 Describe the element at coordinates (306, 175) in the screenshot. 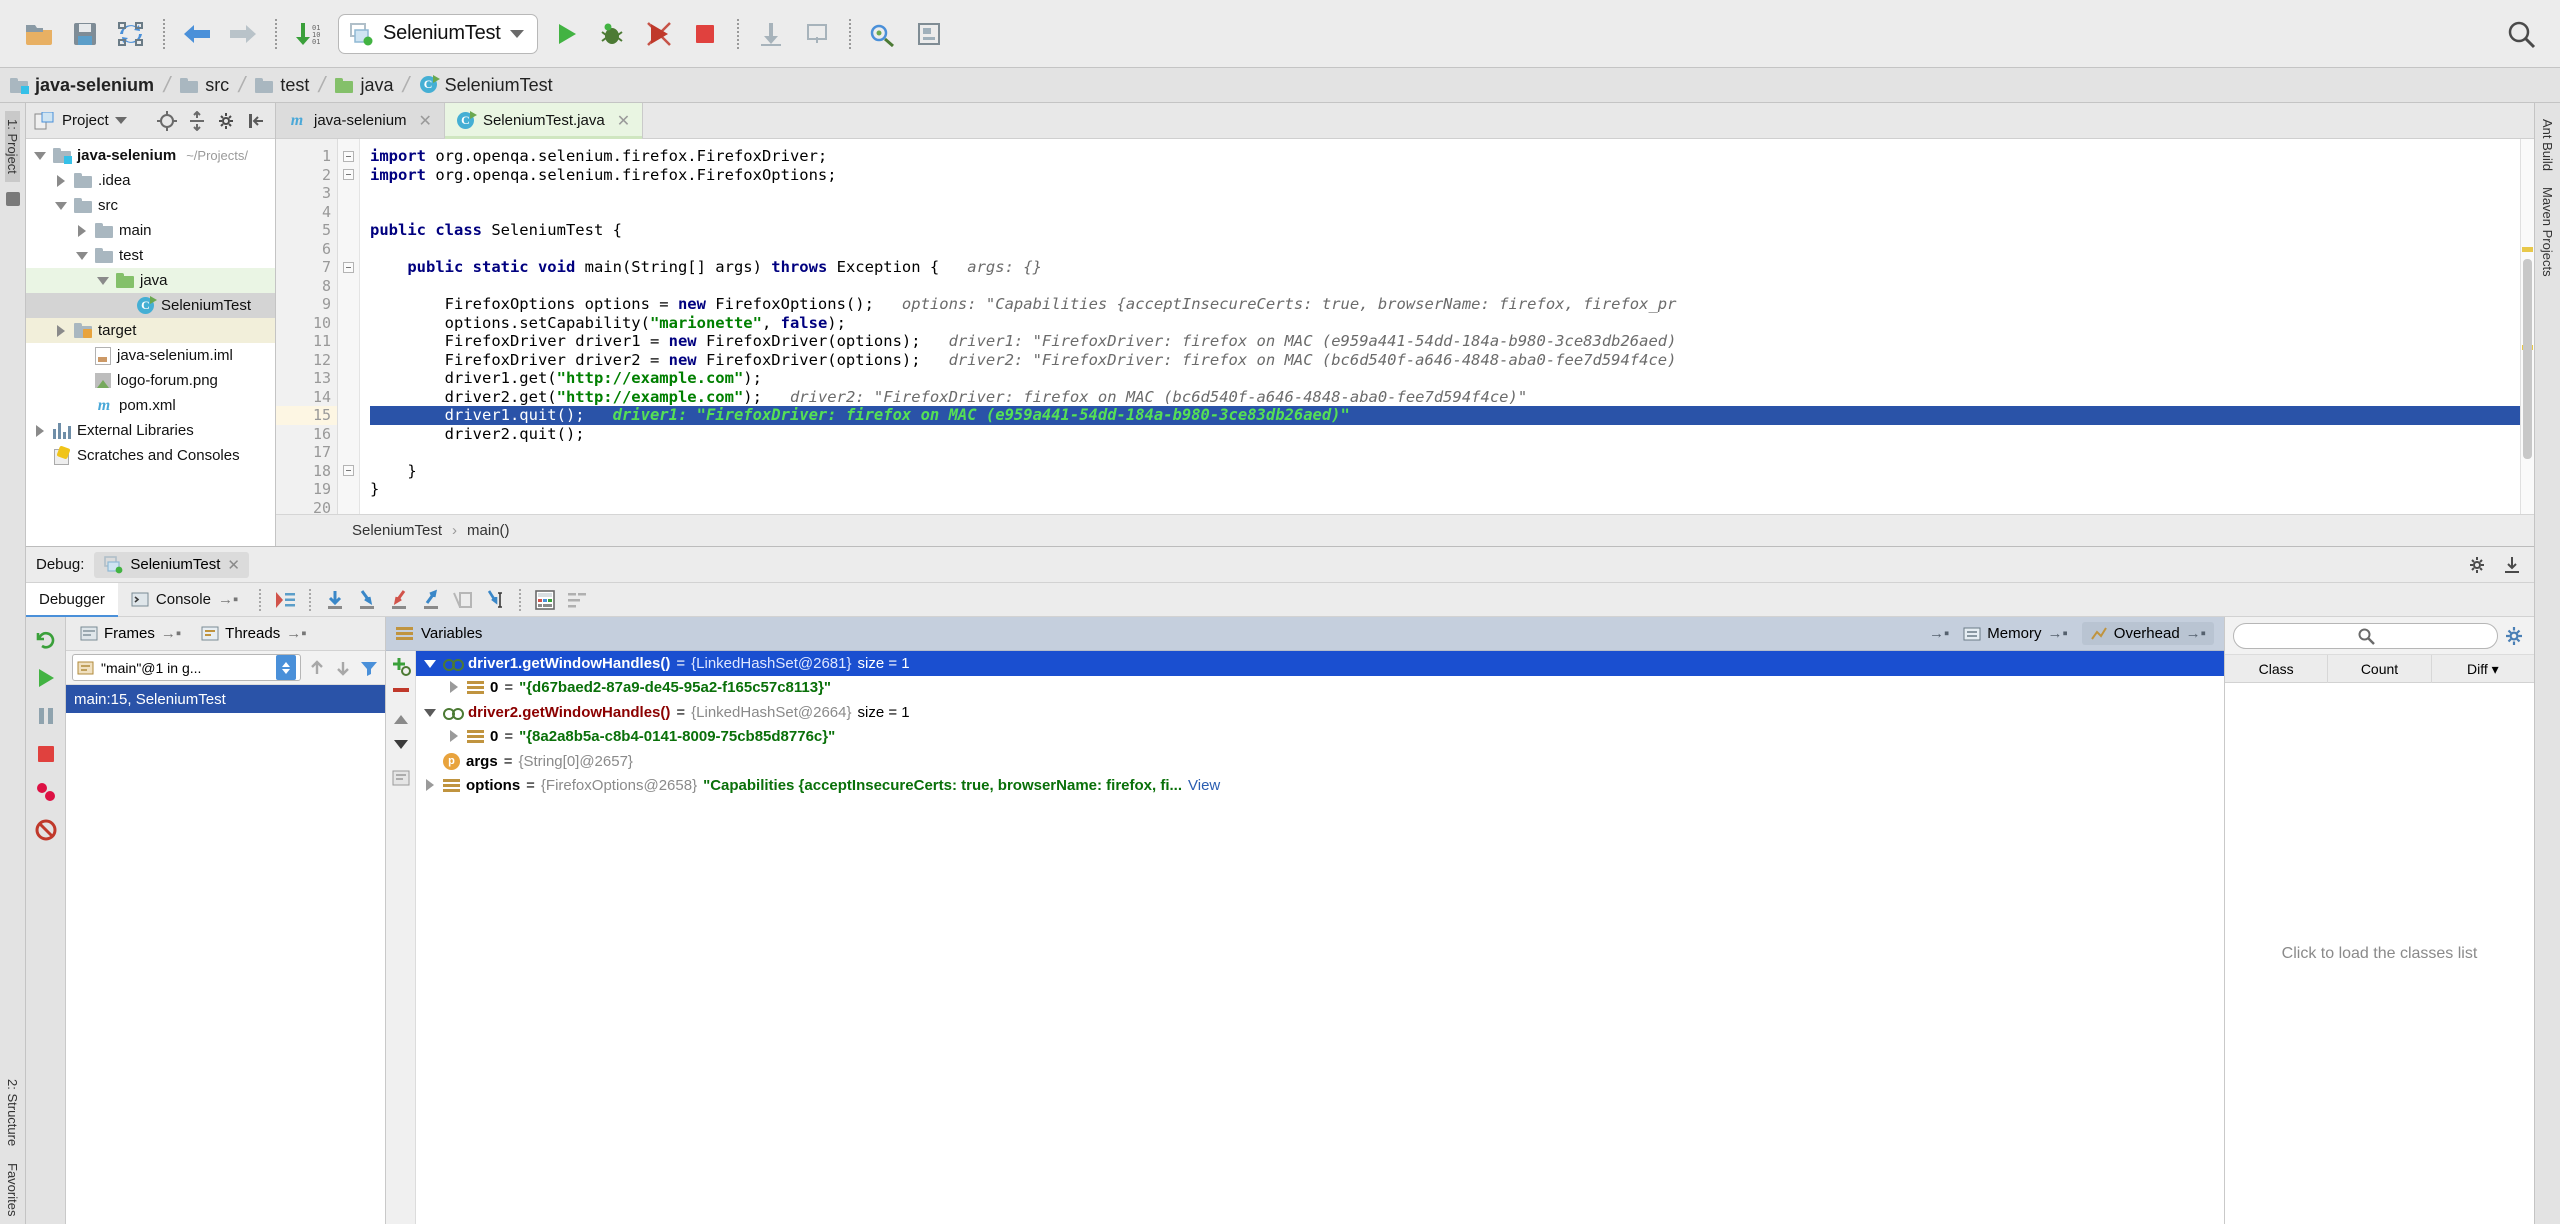

I see `line-number: 2` at that location.